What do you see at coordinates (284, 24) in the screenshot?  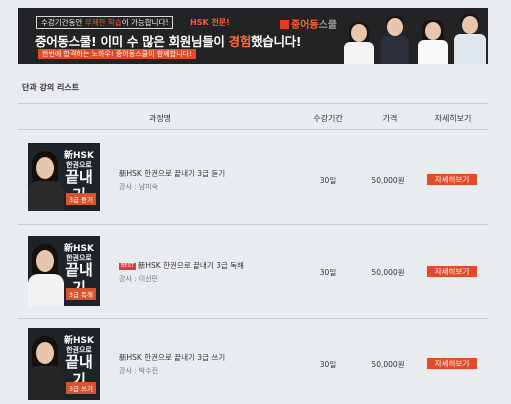 I see `logo-mark-icon` at bounding box center [284, 24].